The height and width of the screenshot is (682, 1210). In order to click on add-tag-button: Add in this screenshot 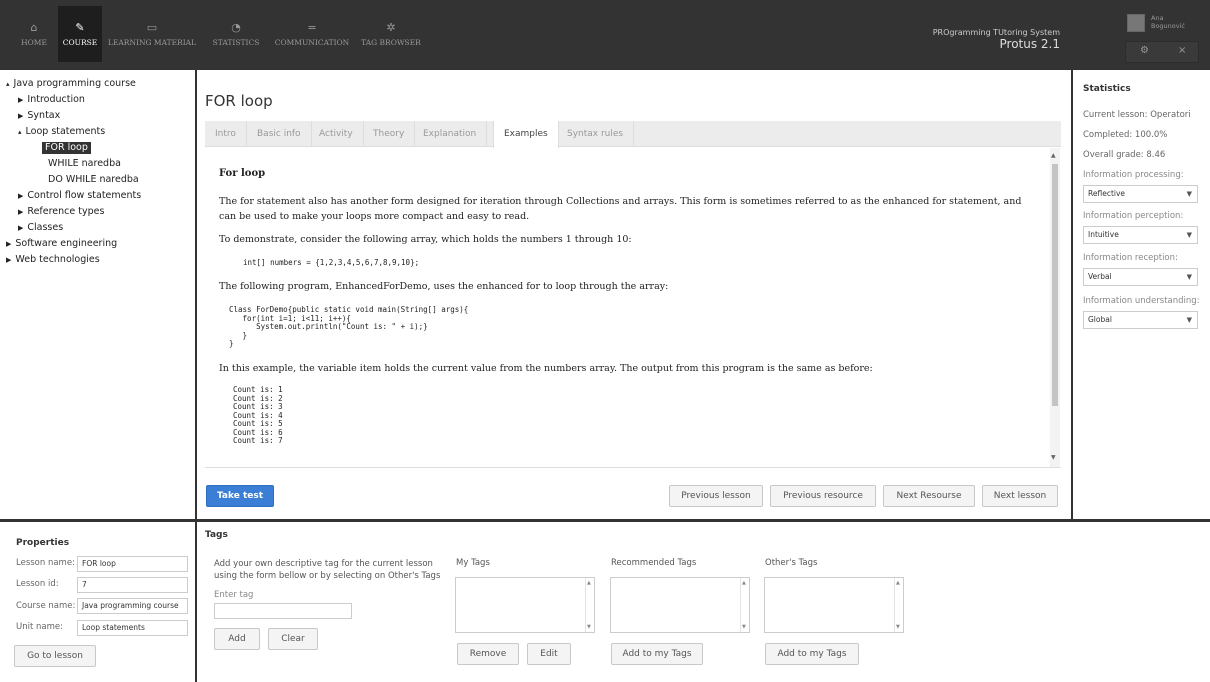, I will do `click(237, 639)`.